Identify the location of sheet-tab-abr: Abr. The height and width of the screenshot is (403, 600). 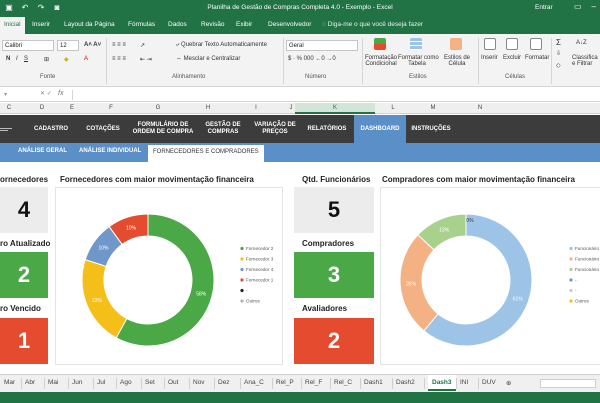
(30, 382).